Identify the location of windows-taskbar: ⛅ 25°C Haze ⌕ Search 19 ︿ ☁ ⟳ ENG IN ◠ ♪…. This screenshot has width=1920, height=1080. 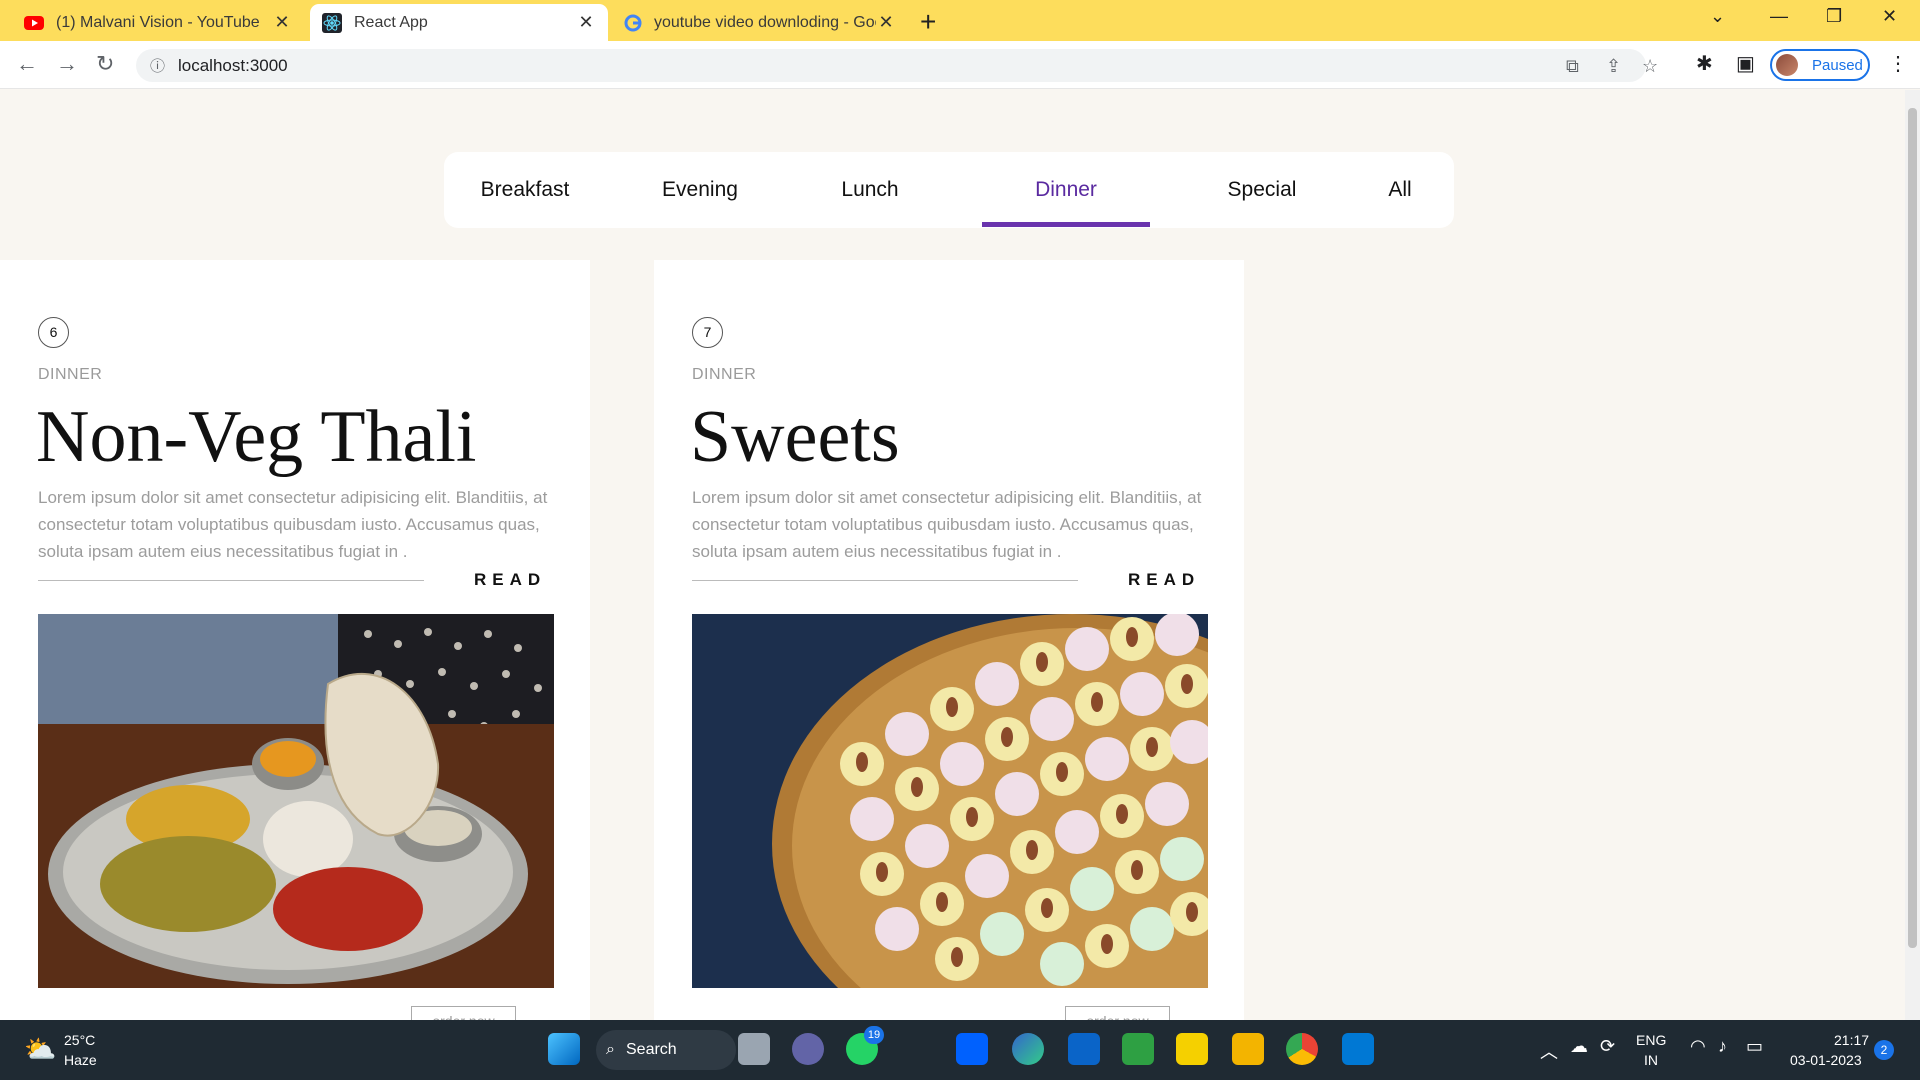
(960, 1050).